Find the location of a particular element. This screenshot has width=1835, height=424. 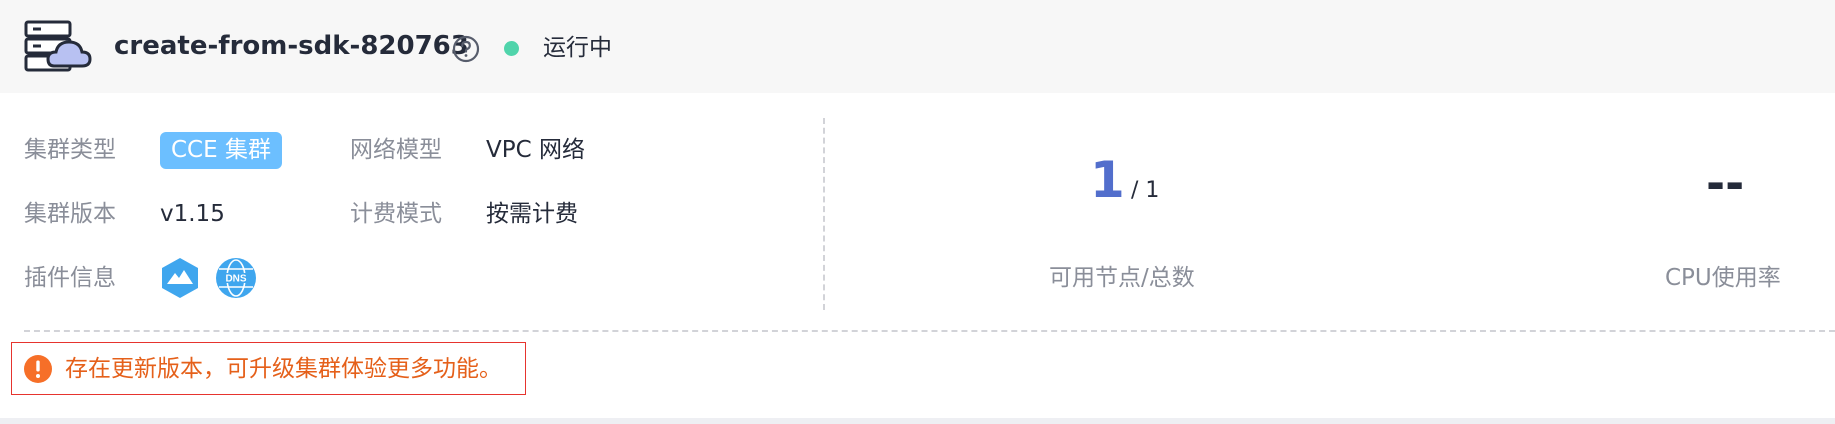

network-model-label: 网络模型 is located at coordinates (396, 150).